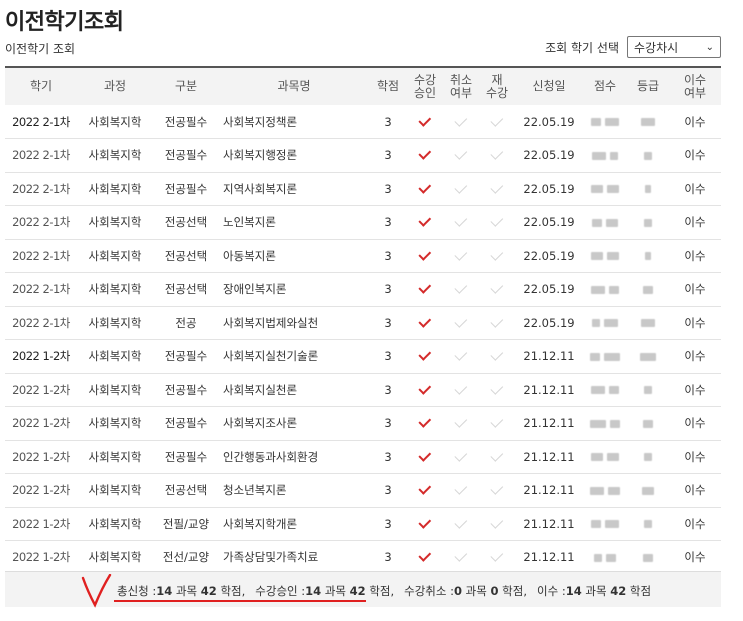 Image resolution: width=743 pixels, height=621 pixels. Describe the element at coordinates (271, 456) in the screenshot. I see `cell-subject: 인간행동과사회환경` at that location.